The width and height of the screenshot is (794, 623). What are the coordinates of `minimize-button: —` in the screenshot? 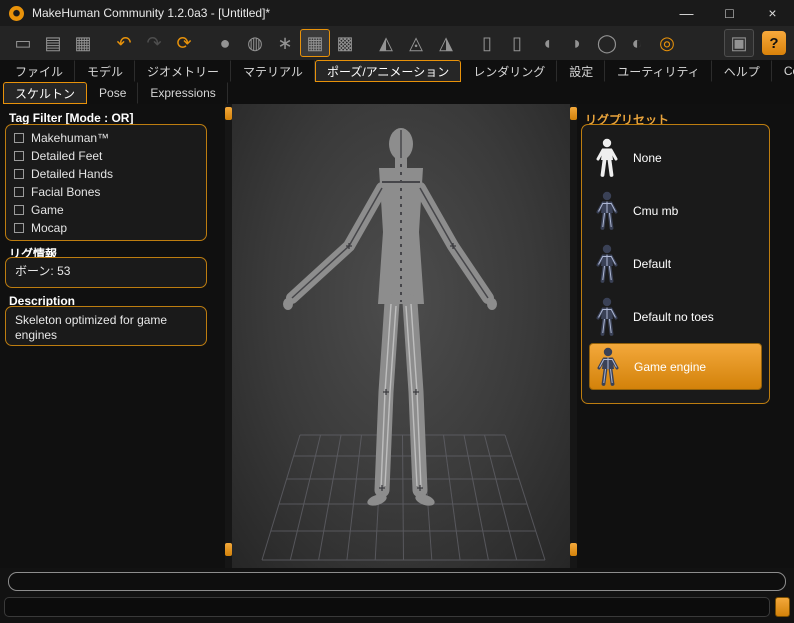 It's located at (686, 13).